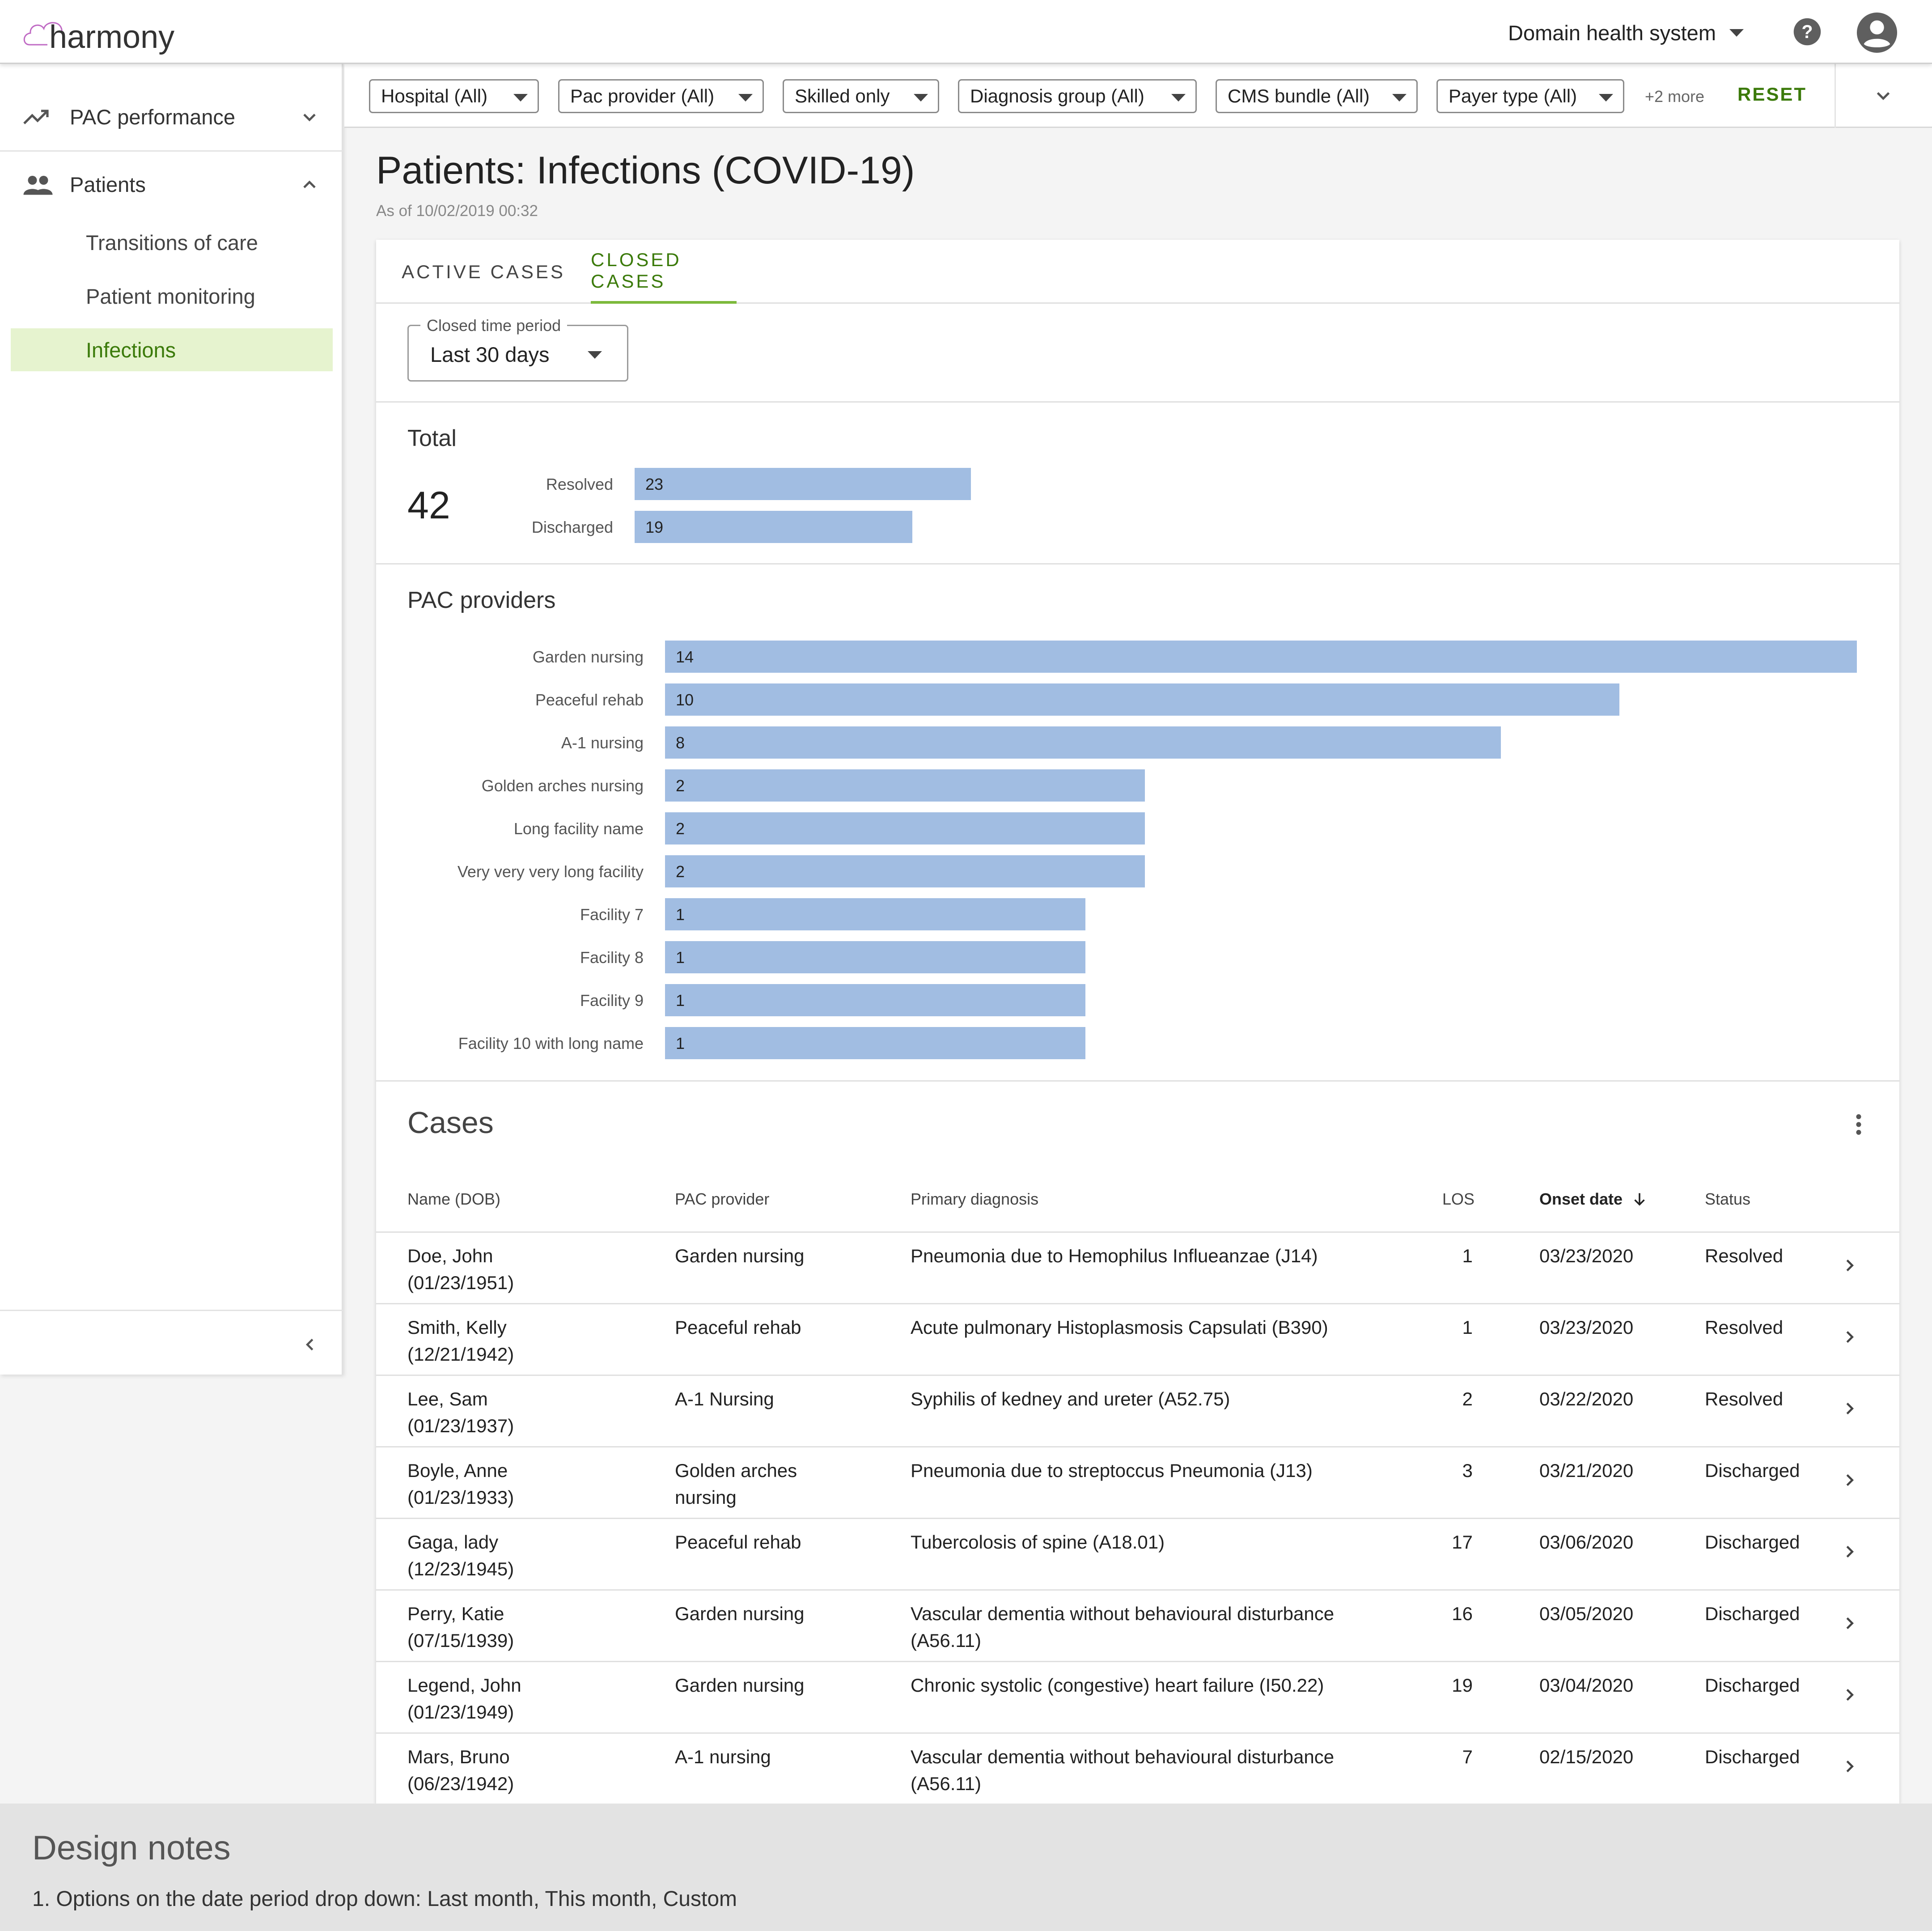  Describe the element at coordinates (1674, 96) in the screenshot. I see `more-filters-link: +2 more` at that location.